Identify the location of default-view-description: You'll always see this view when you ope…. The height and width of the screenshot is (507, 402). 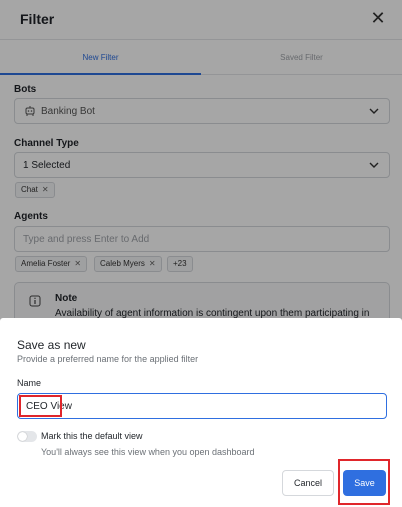
(148, 452).